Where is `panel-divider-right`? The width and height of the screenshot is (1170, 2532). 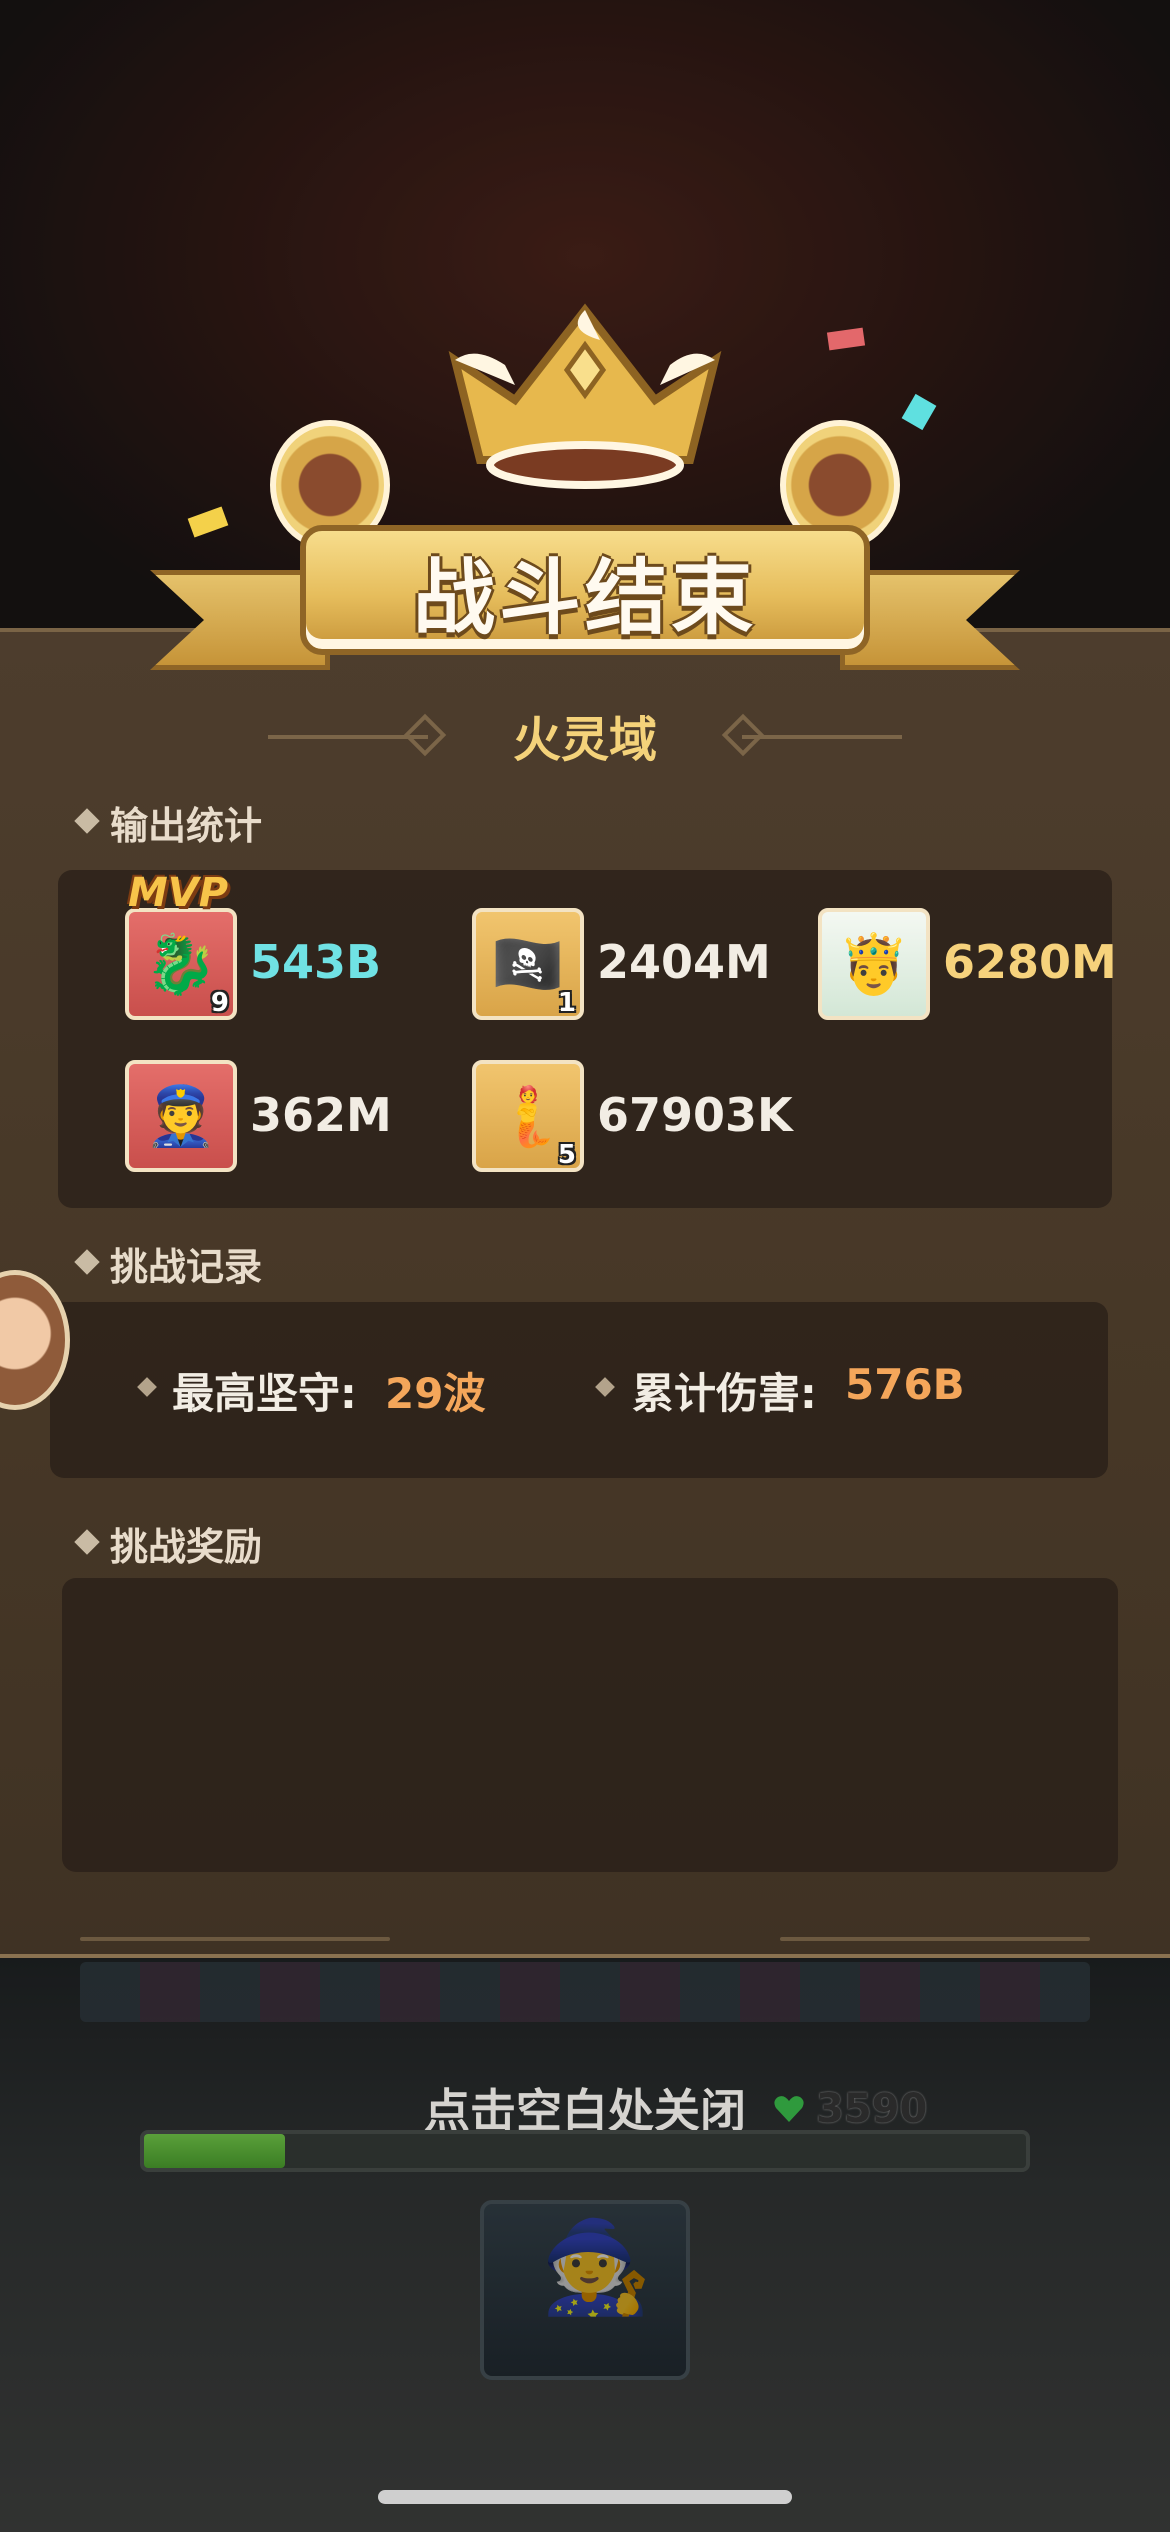 panel-divider-right is located at coordinates (935, 1939).